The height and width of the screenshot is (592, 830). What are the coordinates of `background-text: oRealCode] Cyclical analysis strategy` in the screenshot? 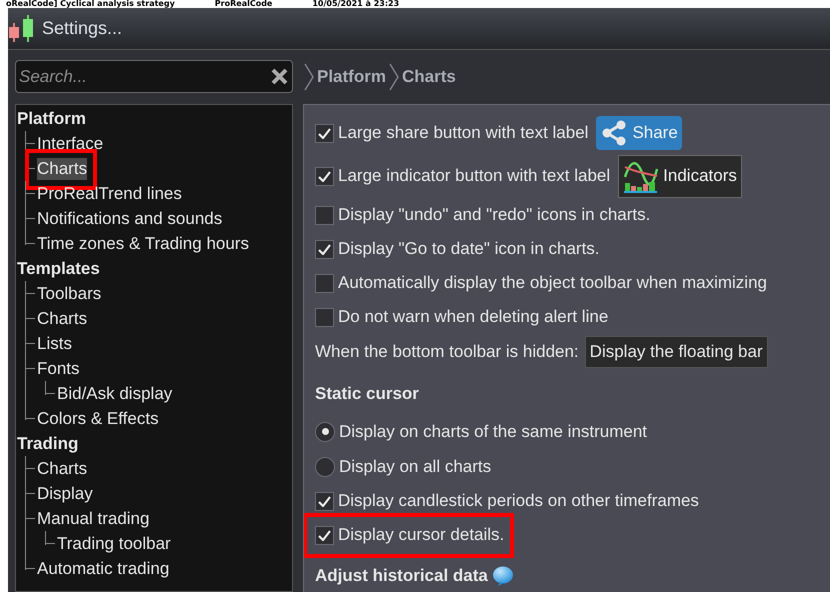 It's located at (90, 4).